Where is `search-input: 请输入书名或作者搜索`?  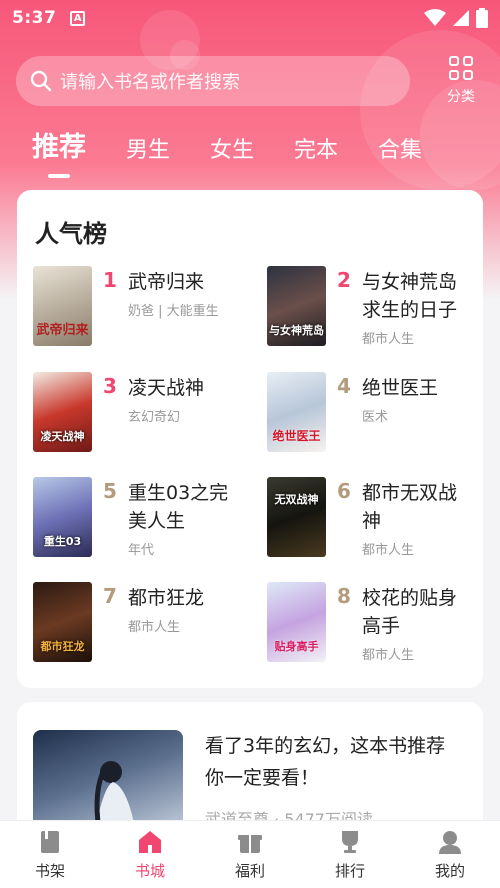 search-input: 请输入书名或作者搜索 is located at coordinates (213, 81).